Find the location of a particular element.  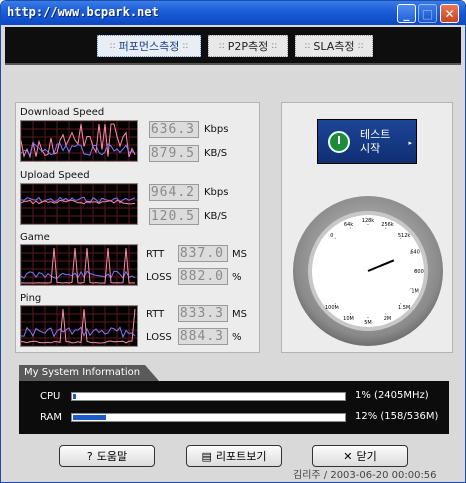

window-title: http://www.bcpark.net is located at coordinates (83, 12).